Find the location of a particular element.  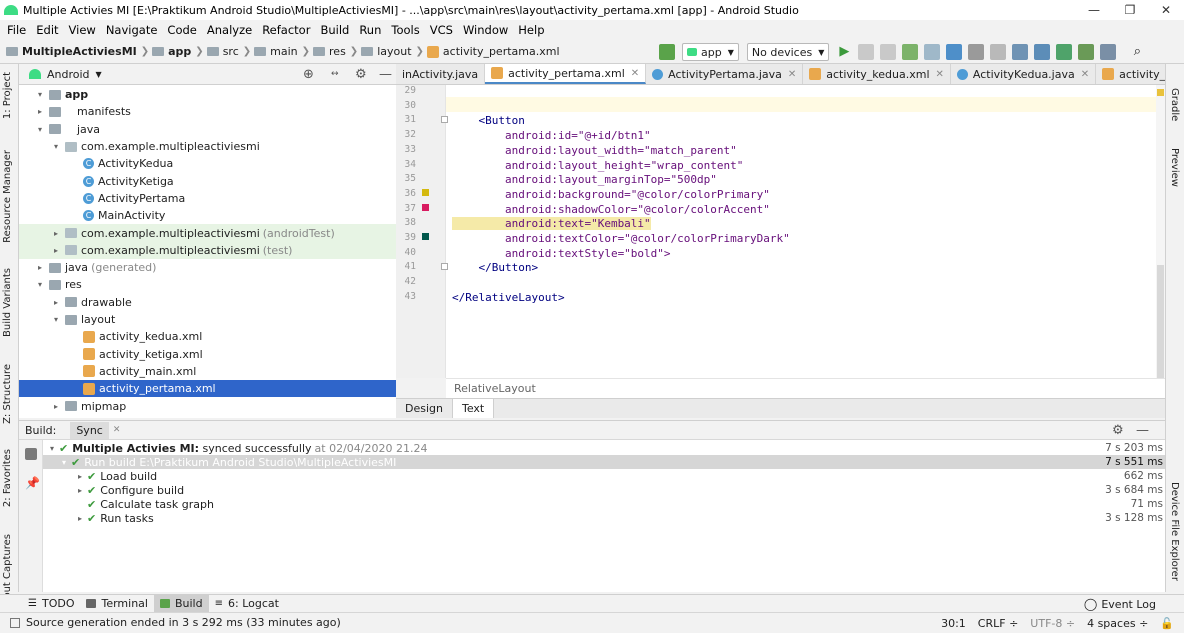

stop-icon is located at coordinates (998, 52).